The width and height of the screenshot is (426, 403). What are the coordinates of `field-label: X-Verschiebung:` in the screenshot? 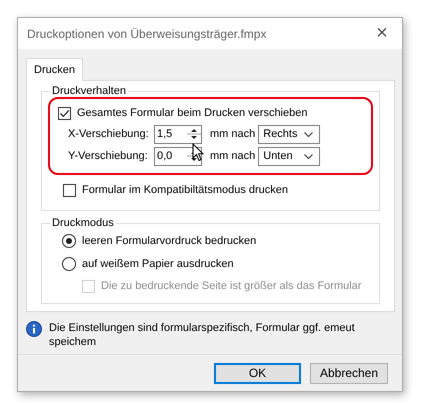 It's located at (109, 134).